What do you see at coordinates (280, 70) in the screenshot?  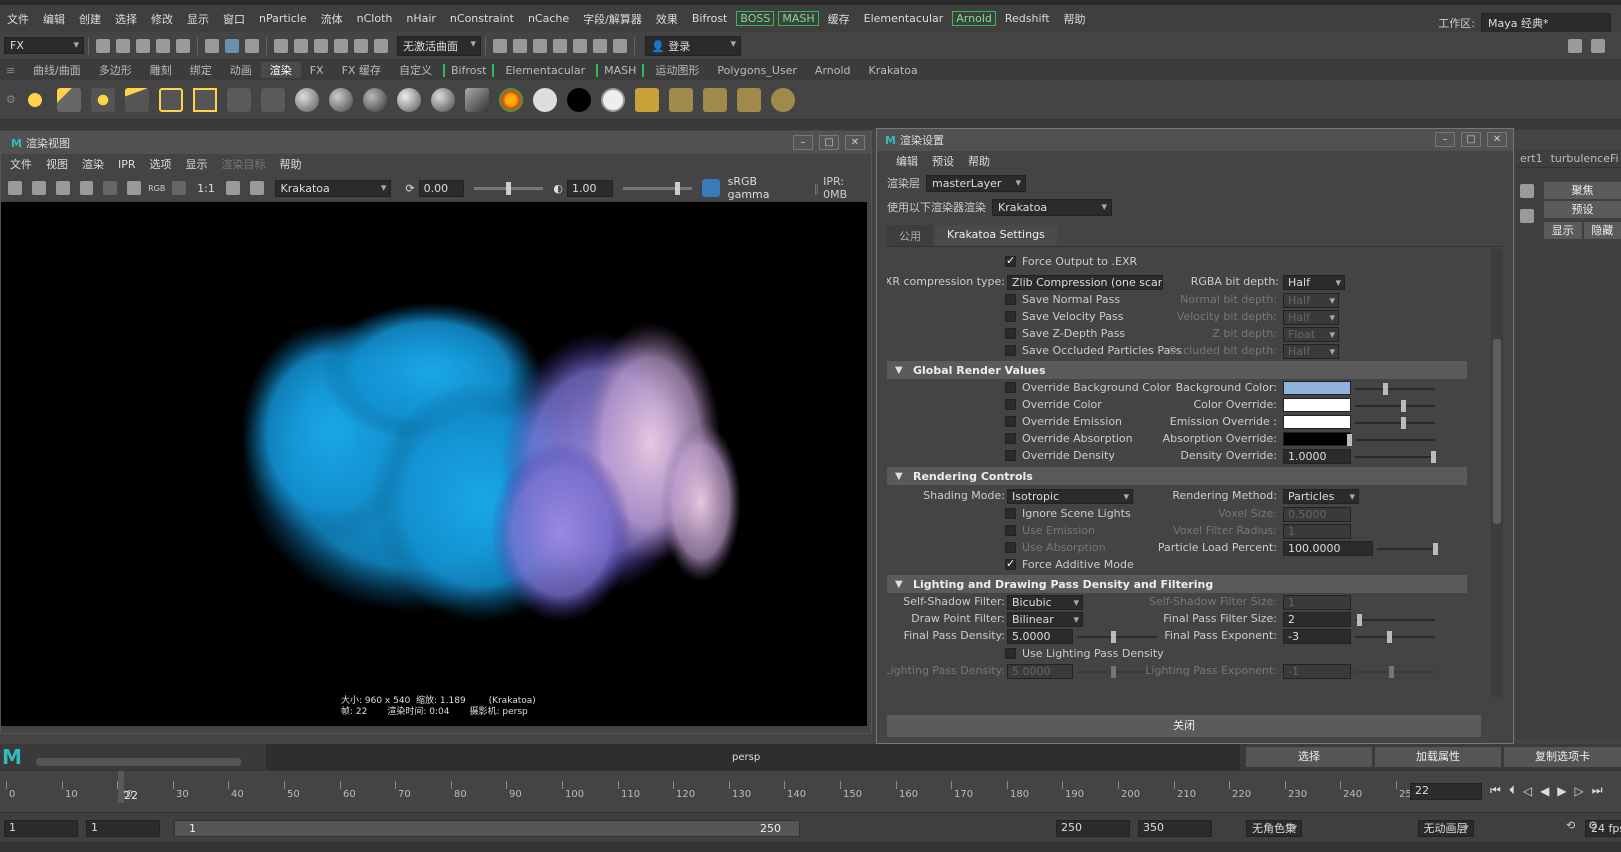 I see `shelf-tab-active: 渲染` at bounding box center [280, 70].